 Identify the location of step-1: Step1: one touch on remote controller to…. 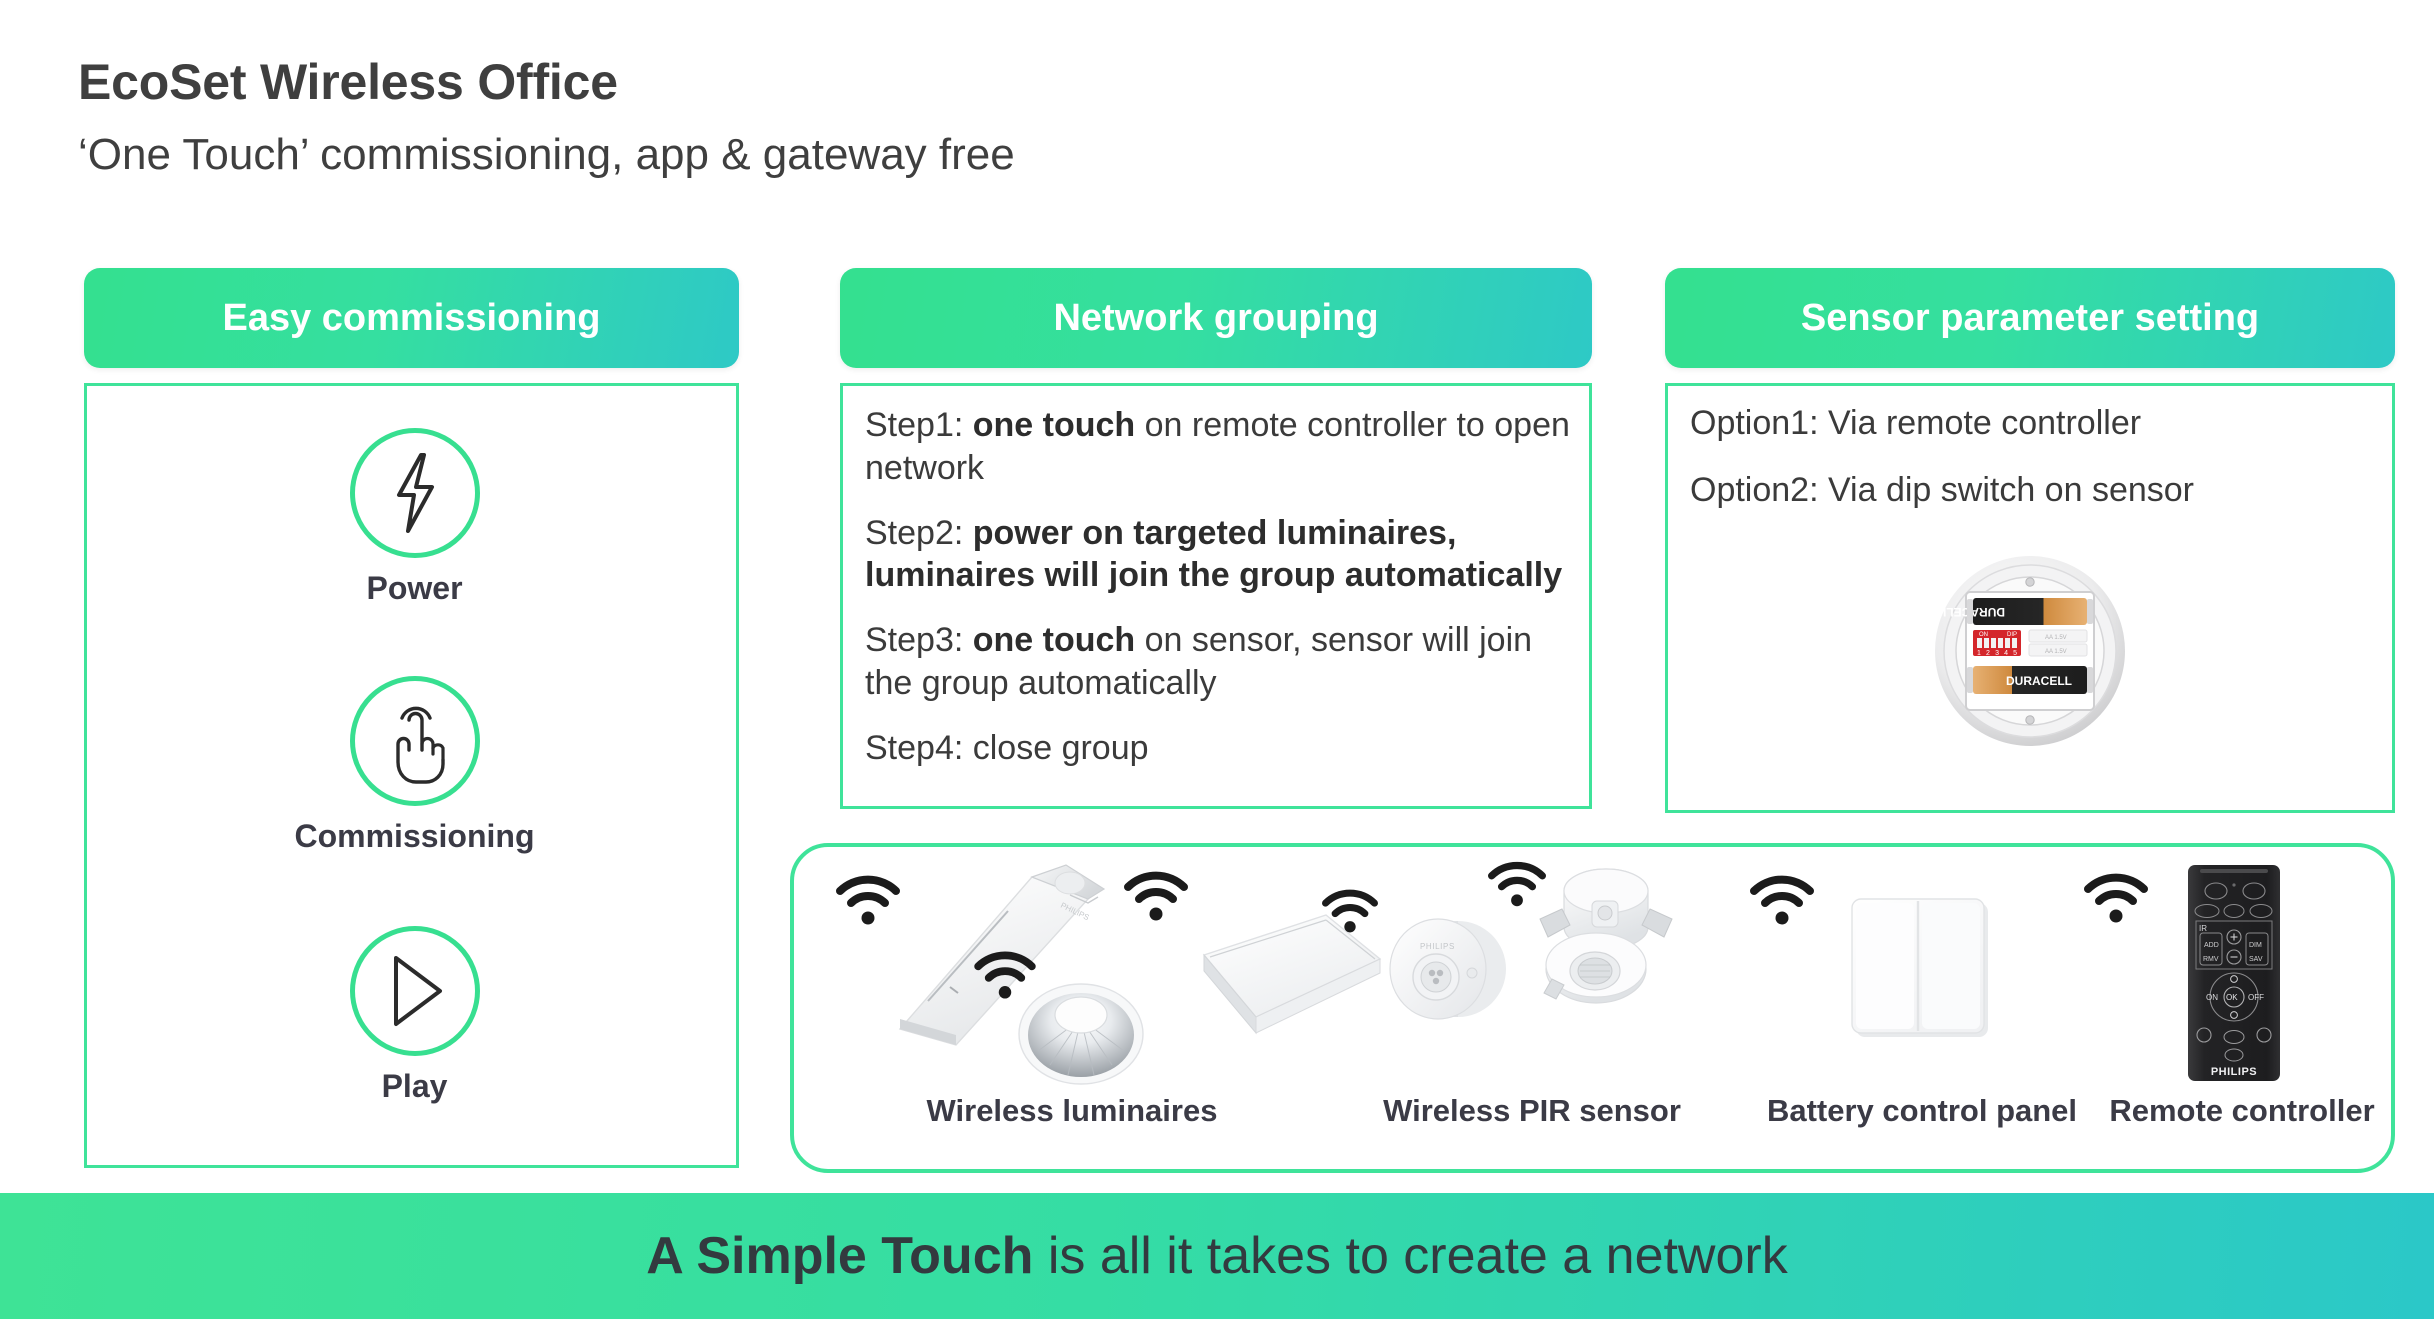
(1221, 447).